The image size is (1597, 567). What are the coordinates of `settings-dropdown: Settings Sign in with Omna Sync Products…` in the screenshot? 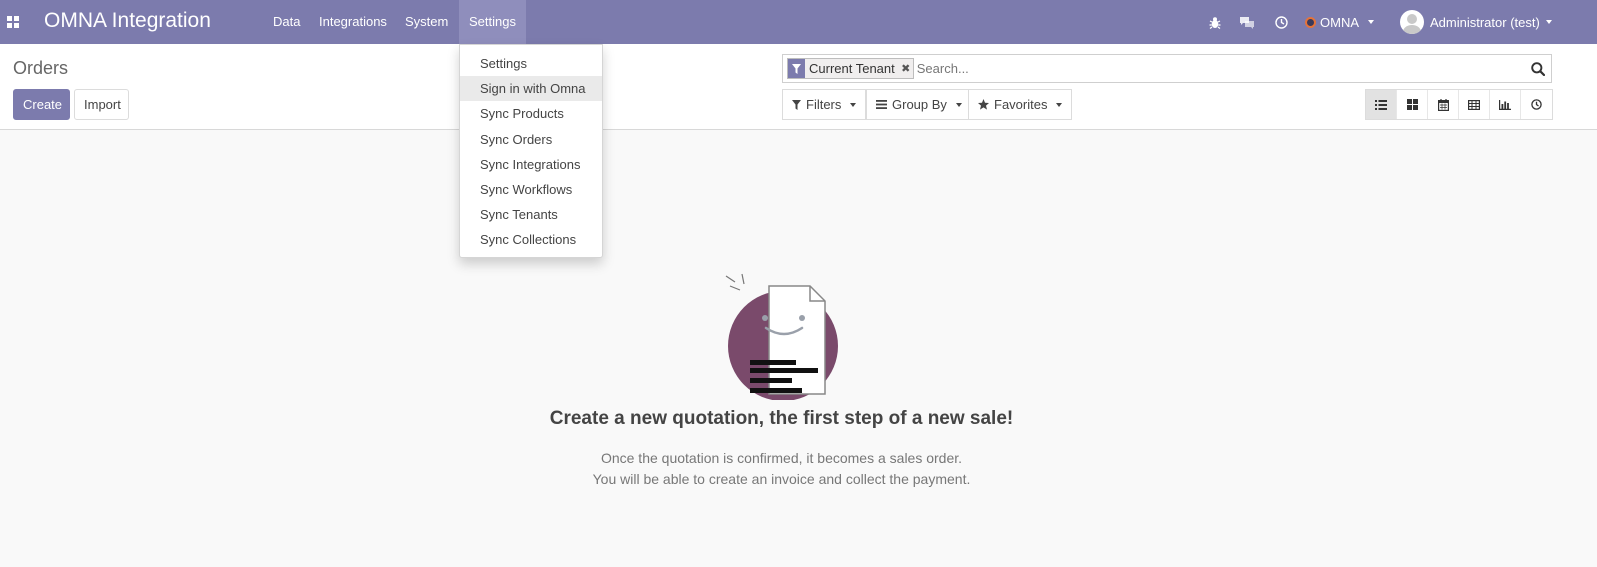 It's located at (531, 151).